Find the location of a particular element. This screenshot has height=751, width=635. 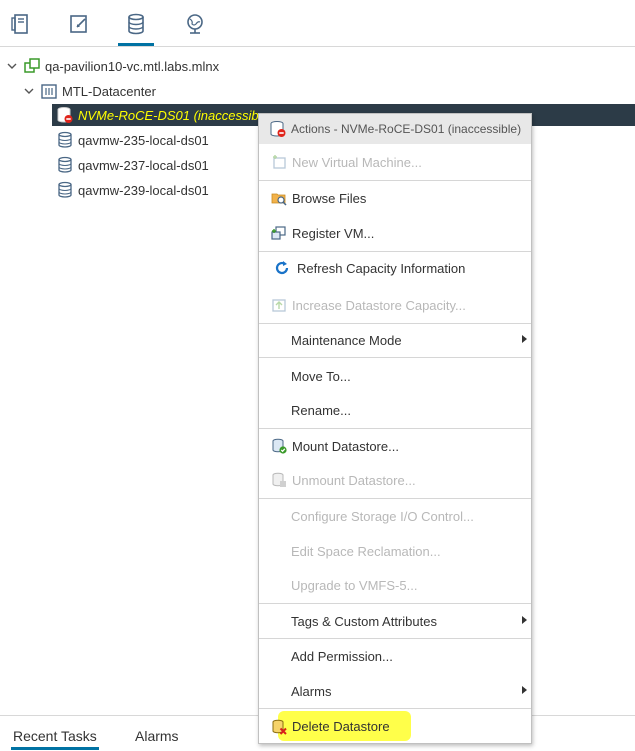

storage-tab is located at coordinates (136, 28).